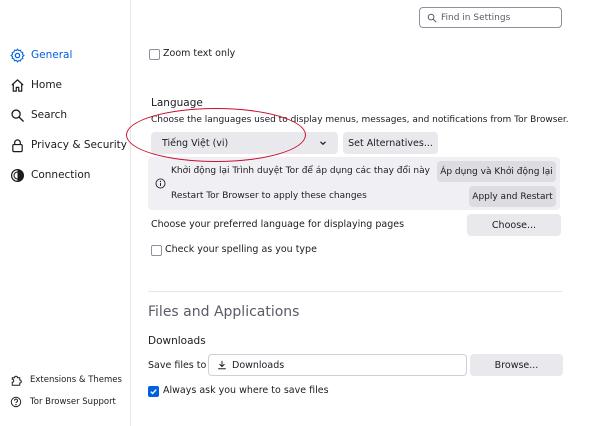  What do you see at coordinates (160, 183) in the screenshot?
I see `info-icon` at bounding box center [160, 183].